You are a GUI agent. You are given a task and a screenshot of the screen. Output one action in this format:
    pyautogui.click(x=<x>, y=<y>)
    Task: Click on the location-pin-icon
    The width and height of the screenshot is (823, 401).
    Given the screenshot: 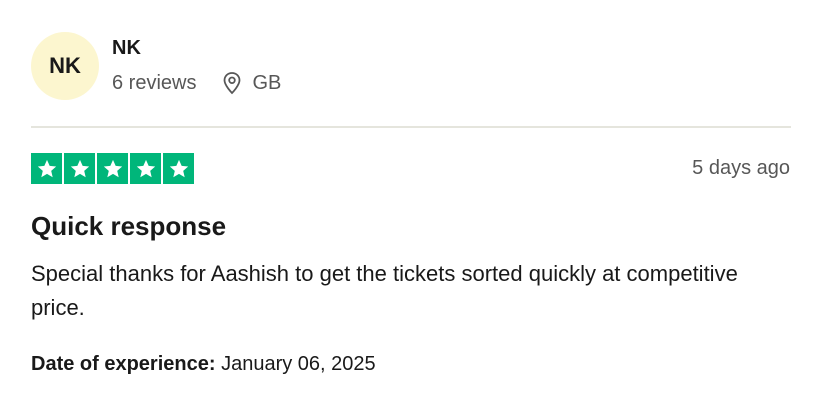 What is the action you would take?
    pyautogui.click(x=232, y=83)
    